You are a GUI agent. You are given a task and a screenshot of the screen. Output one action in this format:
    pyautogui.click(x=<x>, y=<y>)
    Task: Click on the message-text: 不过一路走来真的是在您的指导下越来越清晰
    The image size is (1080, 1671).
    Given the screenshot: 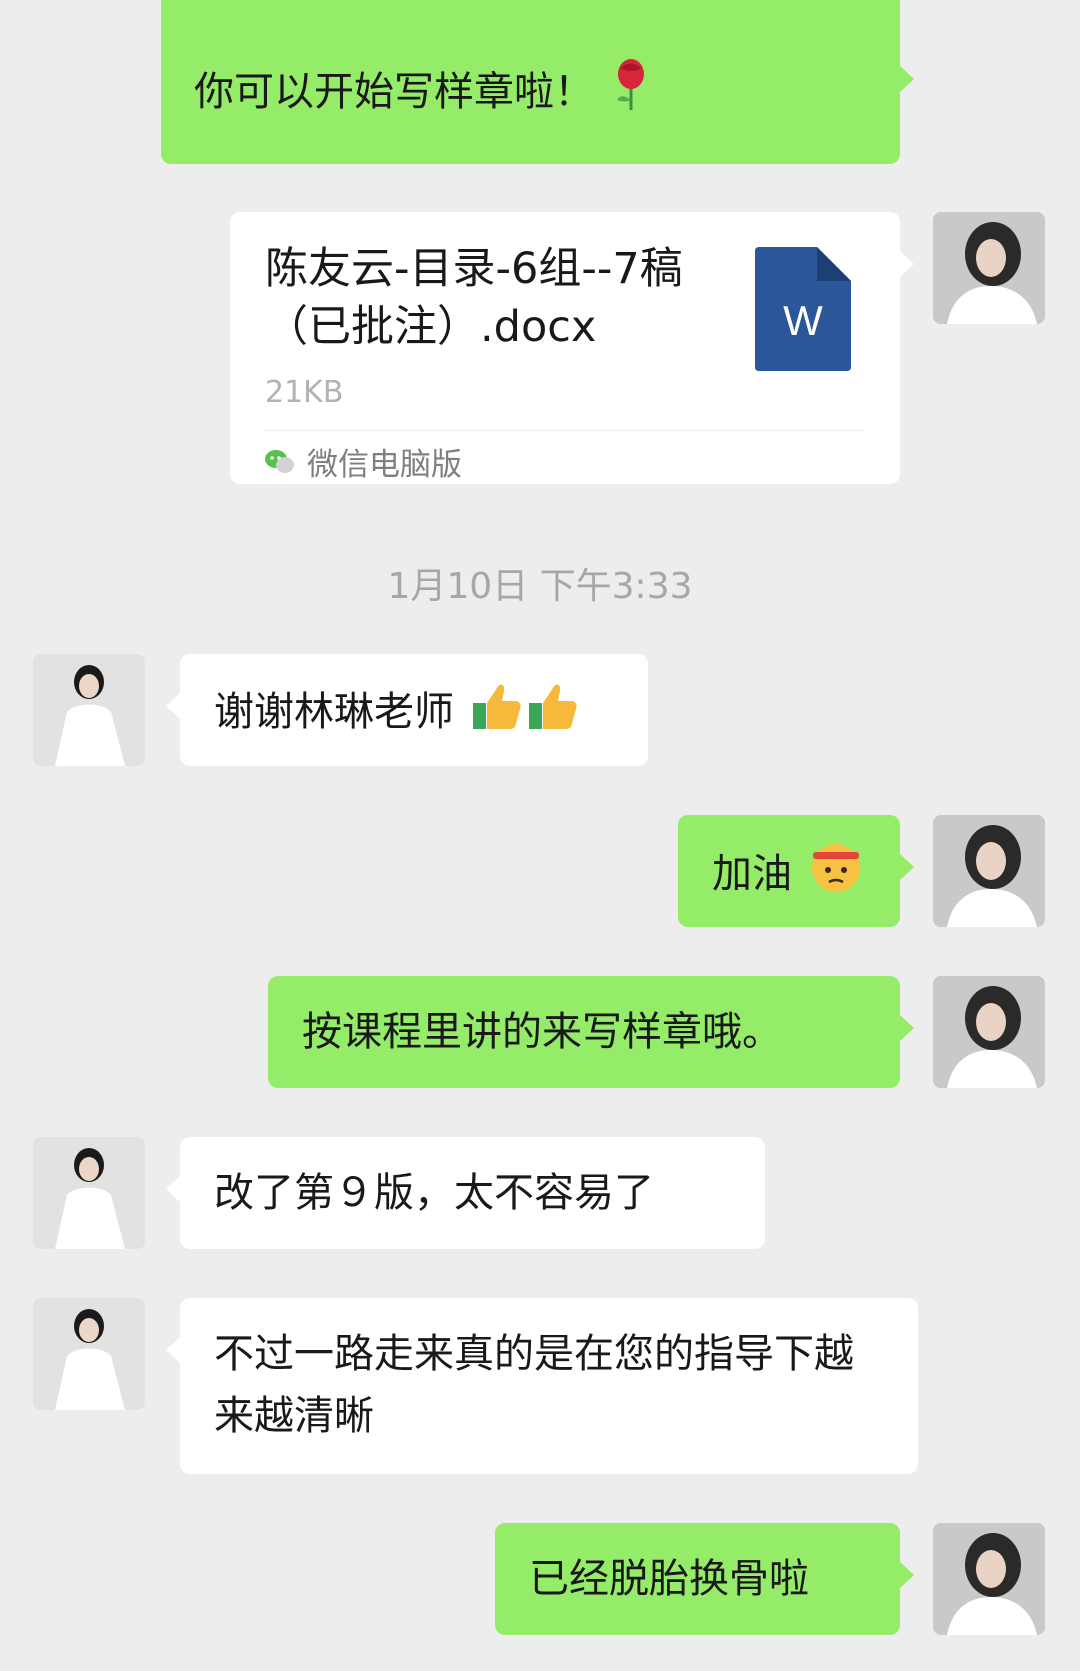 What is the action you would take?
    pyautogui.click(x=534, y=1385)
    